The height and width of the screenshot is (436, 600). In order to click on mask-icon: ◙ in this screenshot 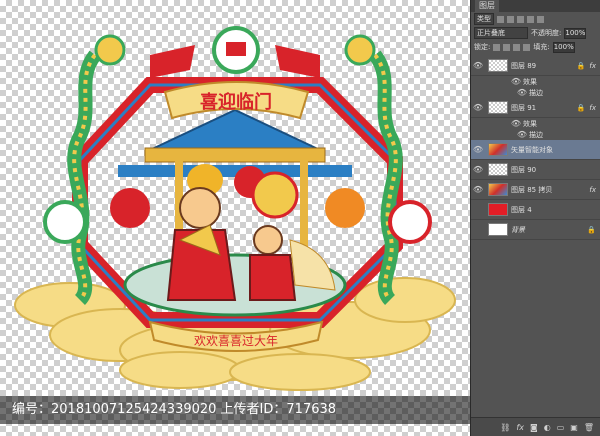, I will do `click(534, 427)`.